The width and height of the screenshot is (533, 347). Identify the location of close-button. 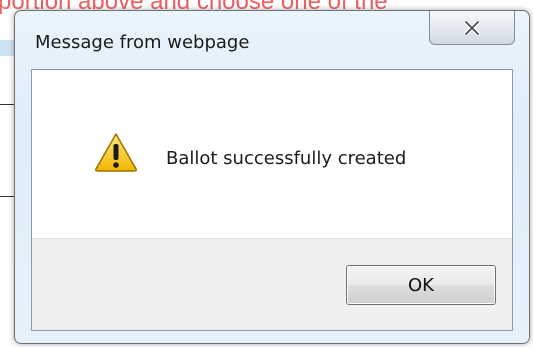
(472, 28).